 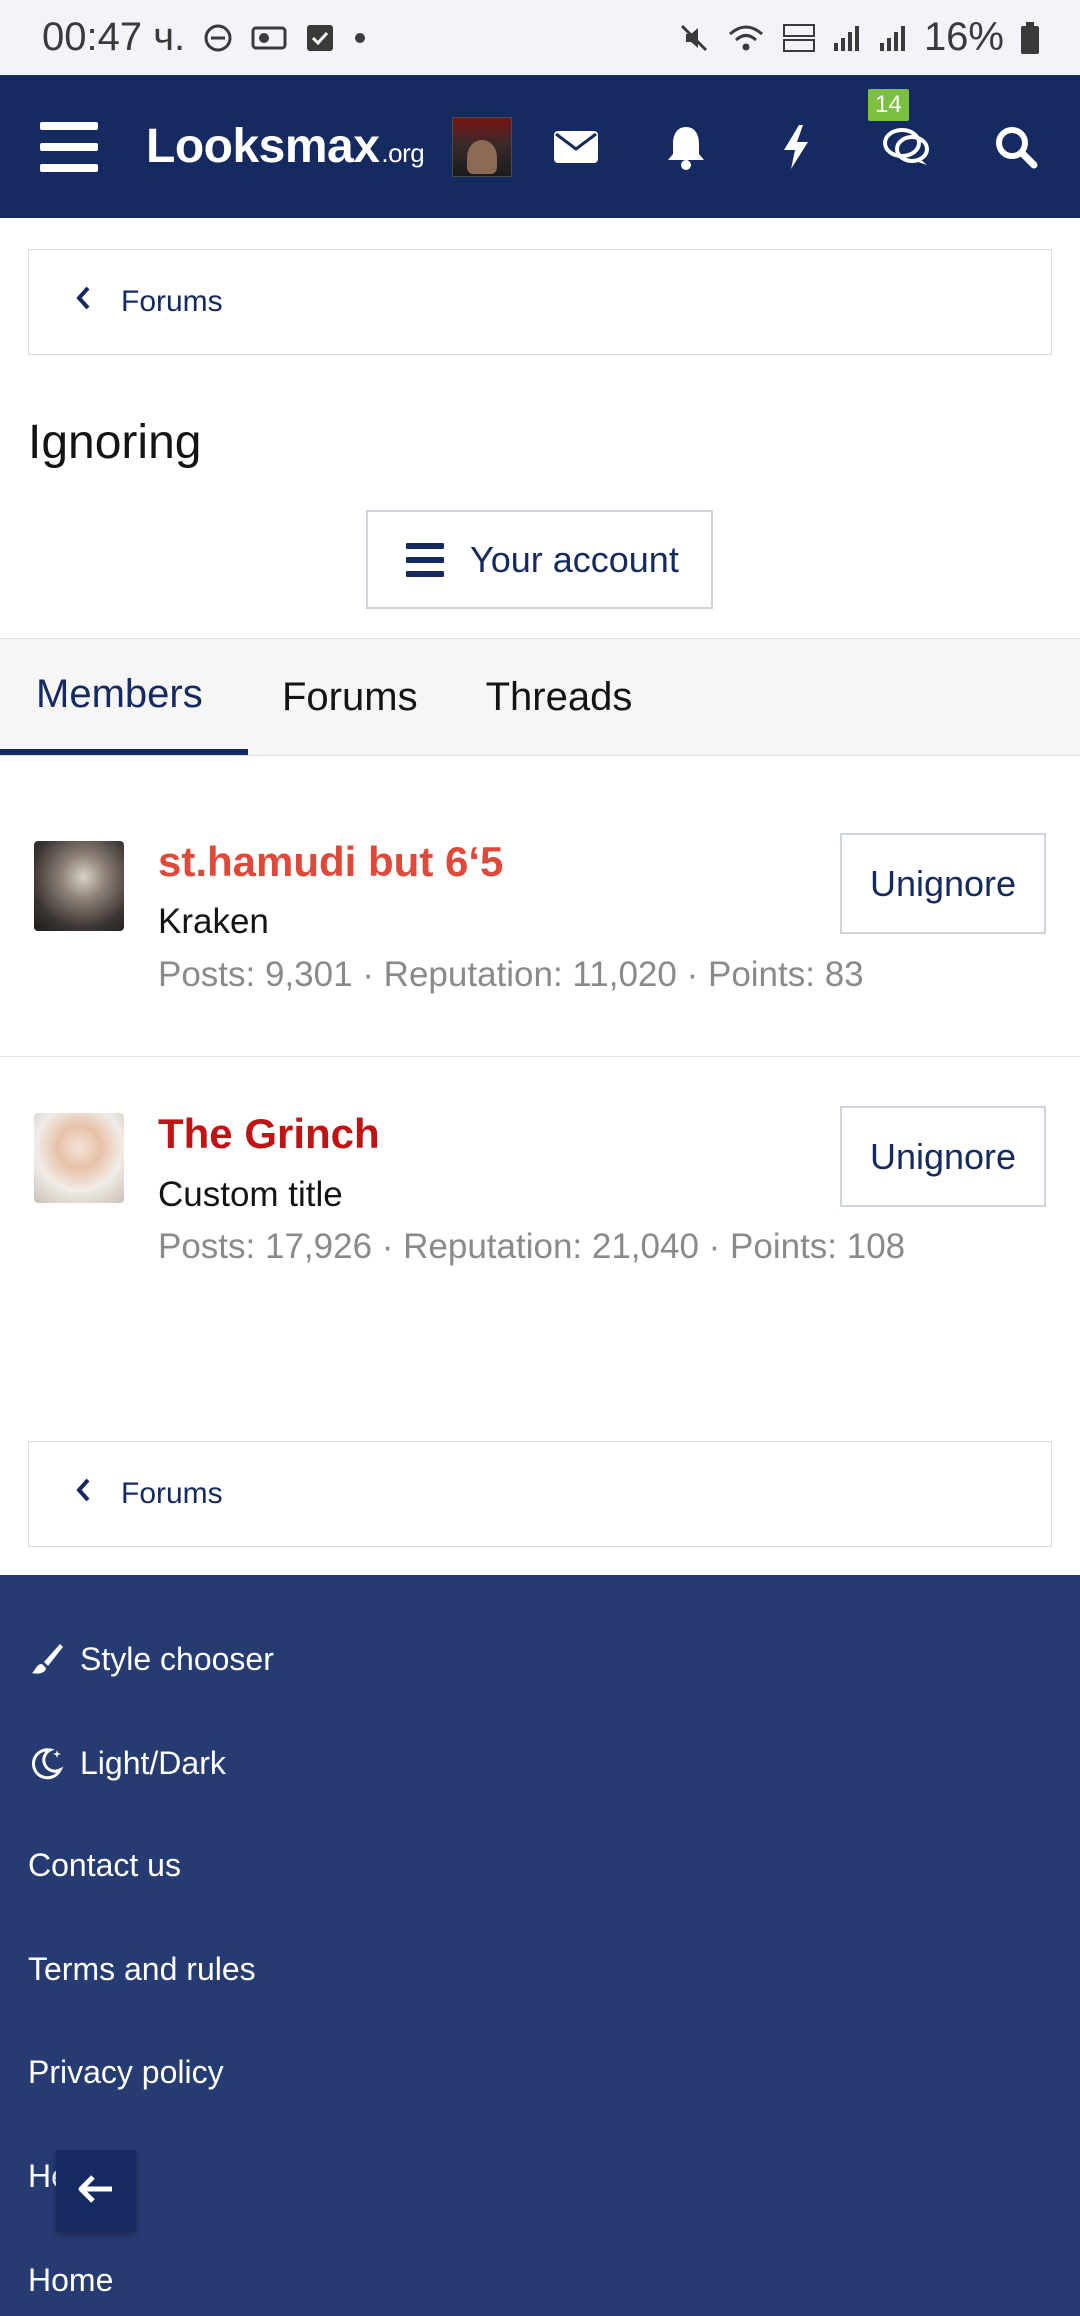 I want to click on footer-link-label: Light/Dark, so click(x=153, y=1762).